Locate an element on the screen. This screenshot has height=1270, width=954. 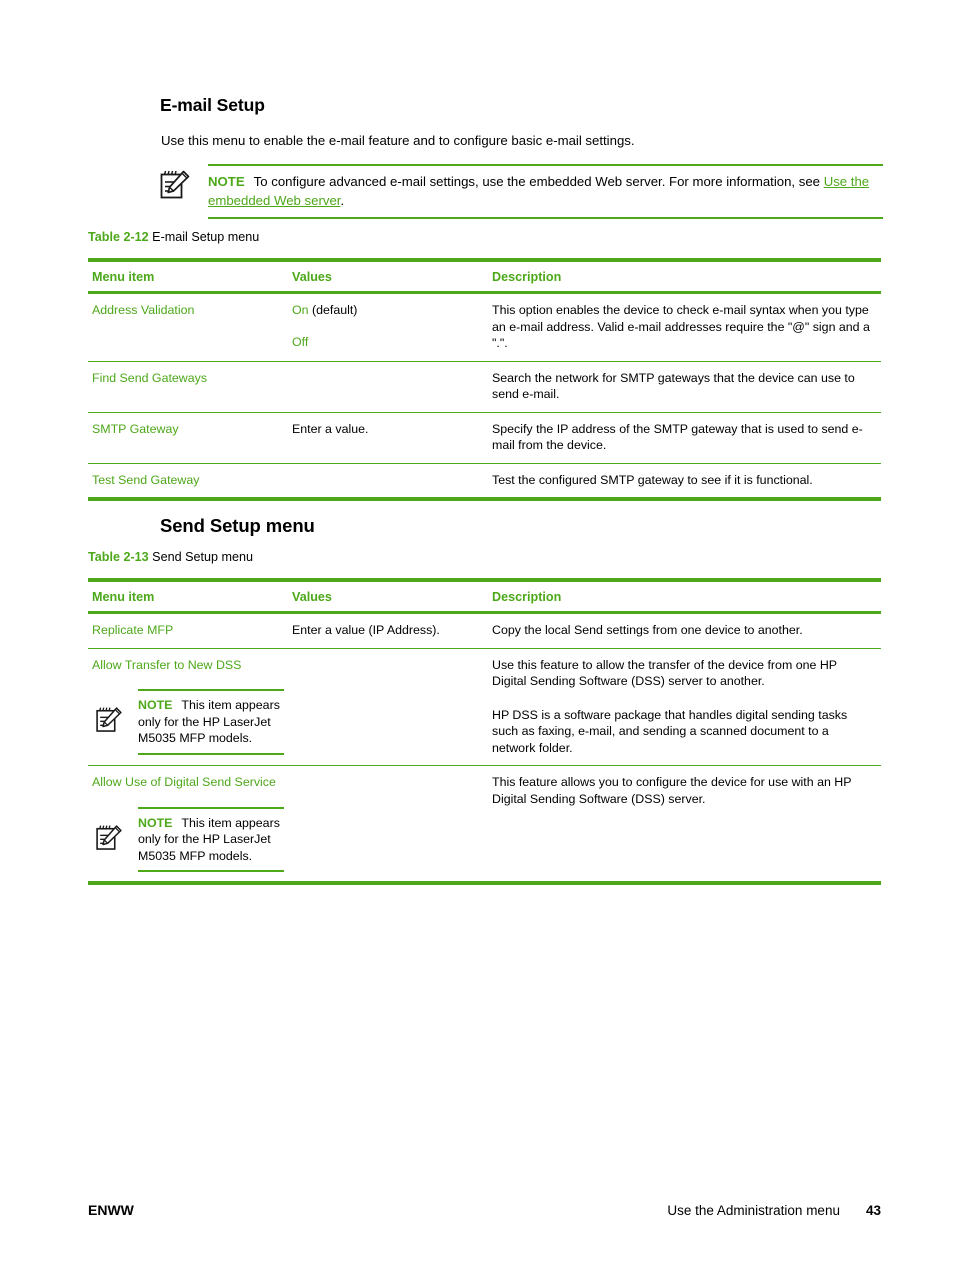
page-title-send-setup-menu: Send Setup menu is located at coordinates (237, 525).